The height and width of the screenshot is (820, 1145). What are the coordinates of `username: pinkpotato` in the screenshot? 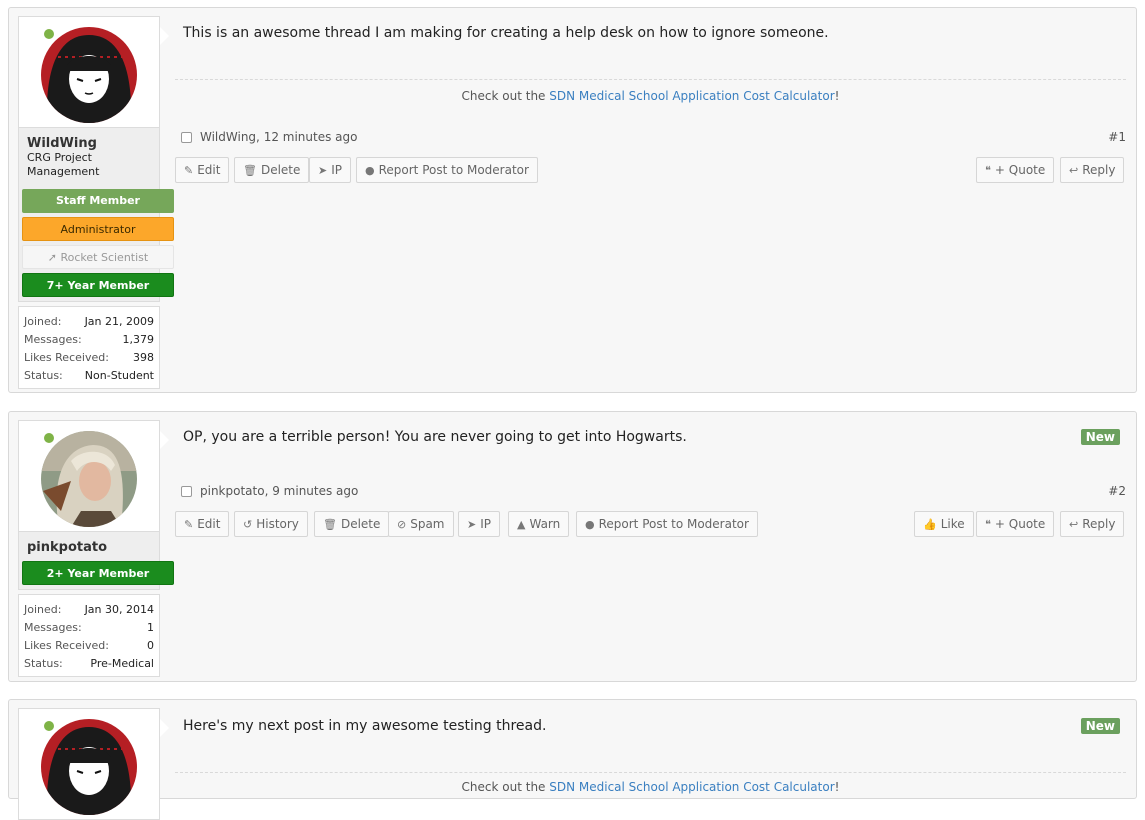 It's located at (89, 547).